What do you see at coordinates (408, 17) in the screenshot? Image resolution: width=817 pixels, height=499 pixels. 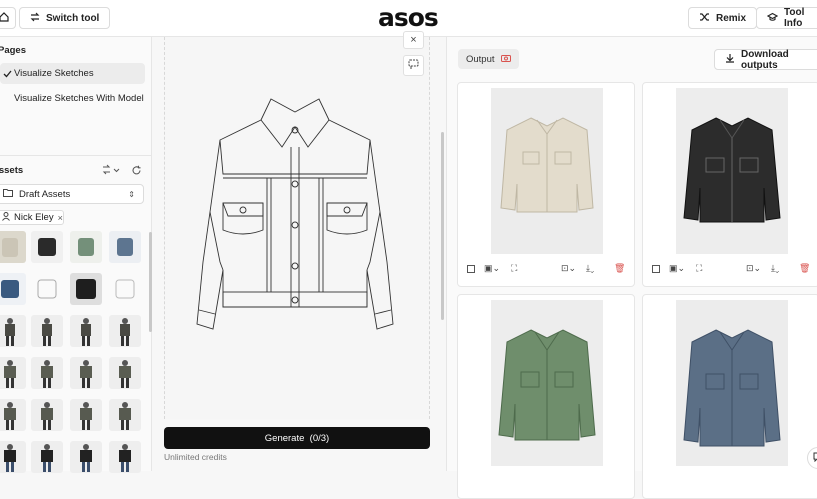 I see `brand-logo: asos` at bounding box center [408, 17].